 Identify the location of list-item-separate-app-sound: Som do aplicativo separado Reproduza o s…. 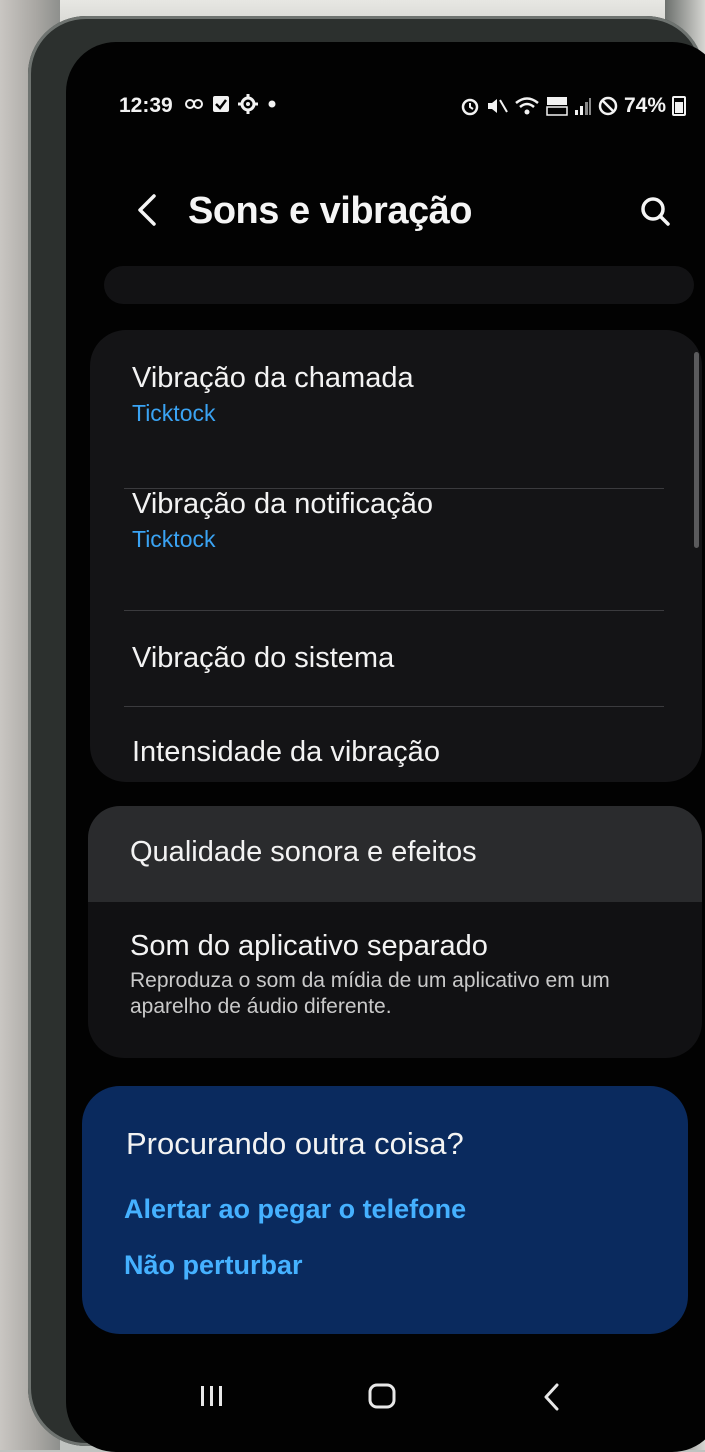
(400, 974).